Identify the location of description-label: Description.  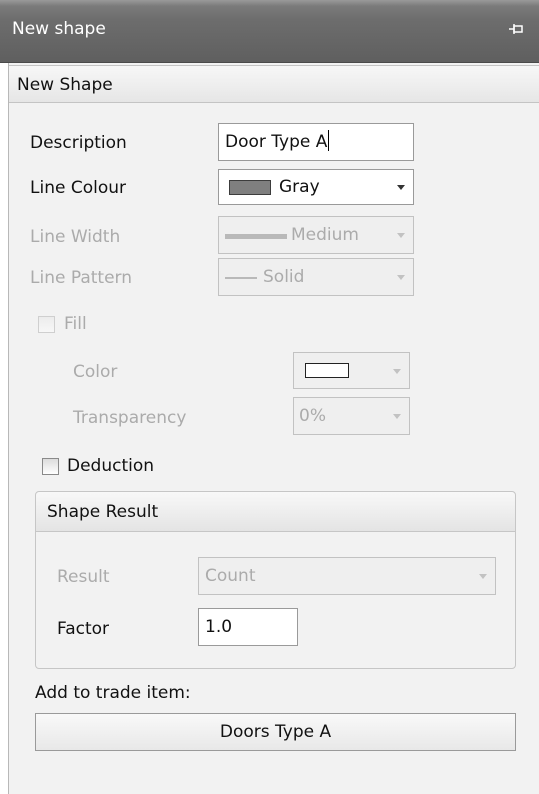
(78, 143).